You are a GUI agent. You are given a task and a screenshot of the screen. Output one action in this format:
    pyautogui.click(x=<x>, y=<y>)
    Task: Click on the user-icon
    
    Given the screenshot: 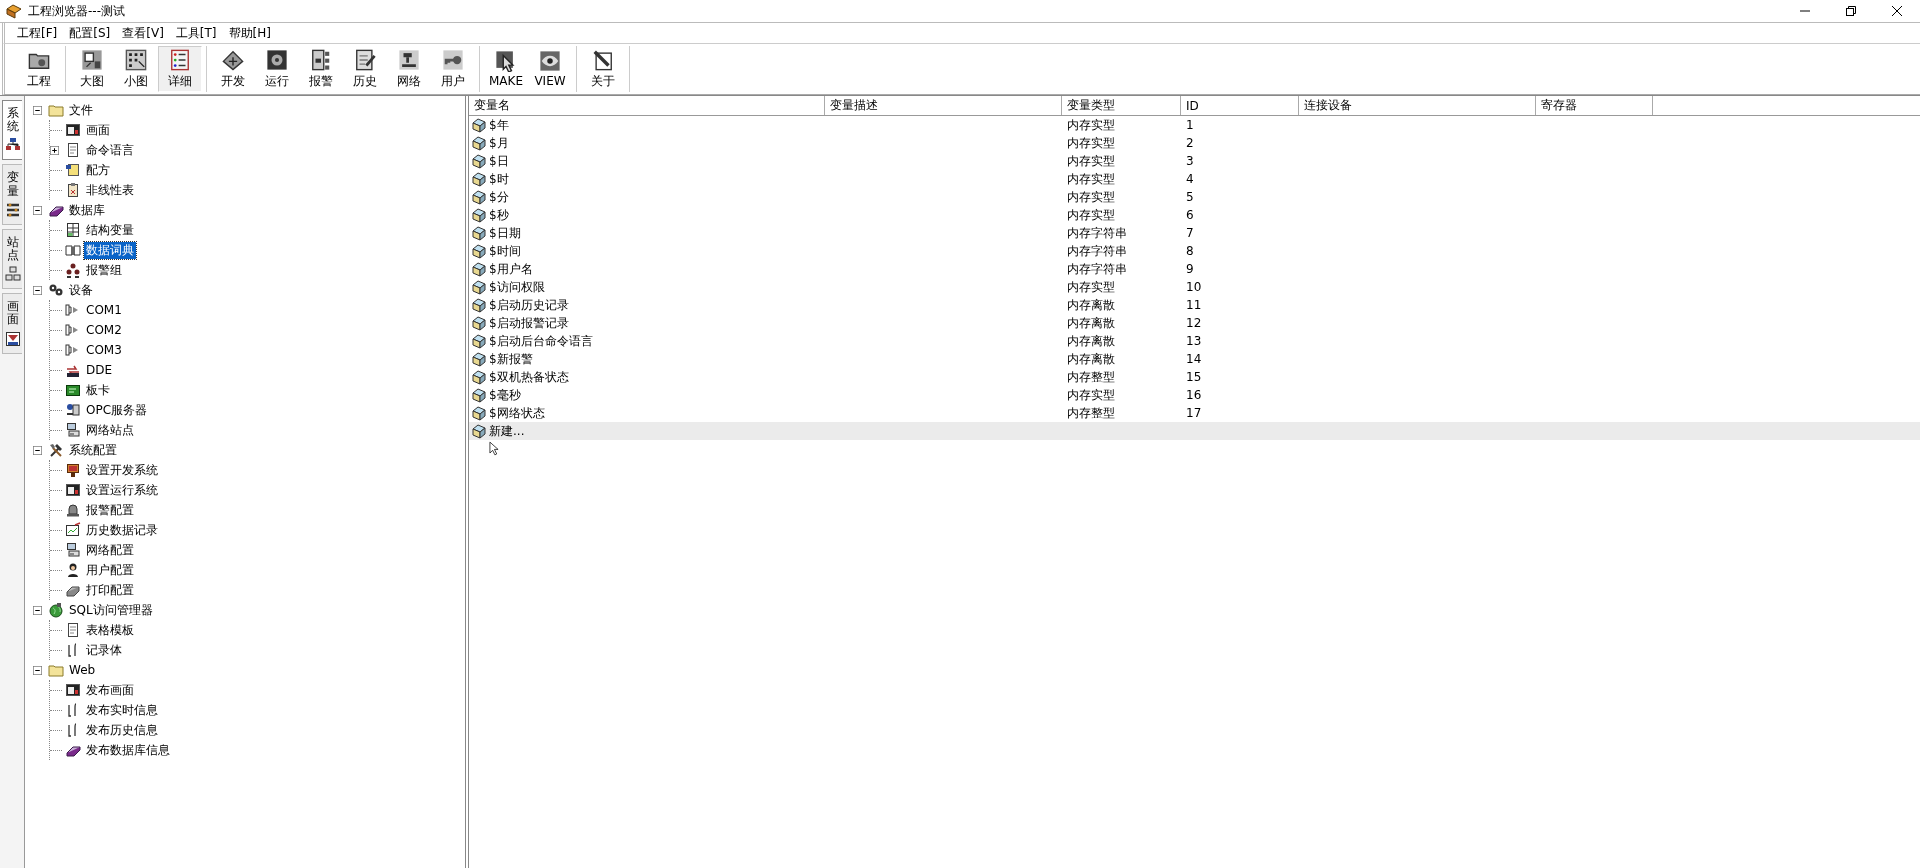 What is the action you would take?
    pyautogui.click(x=73, y=570)
    